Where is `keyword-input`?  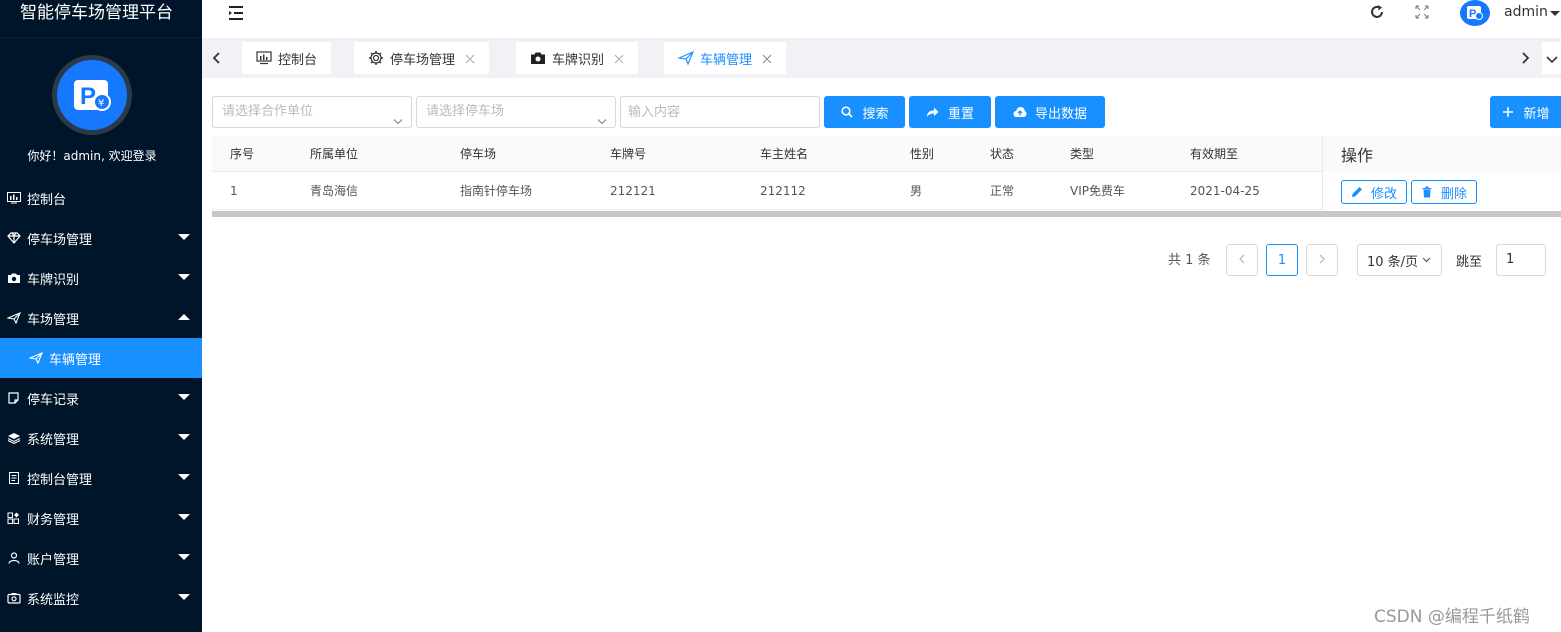
keyword-input is located at coordinates (720, 112).